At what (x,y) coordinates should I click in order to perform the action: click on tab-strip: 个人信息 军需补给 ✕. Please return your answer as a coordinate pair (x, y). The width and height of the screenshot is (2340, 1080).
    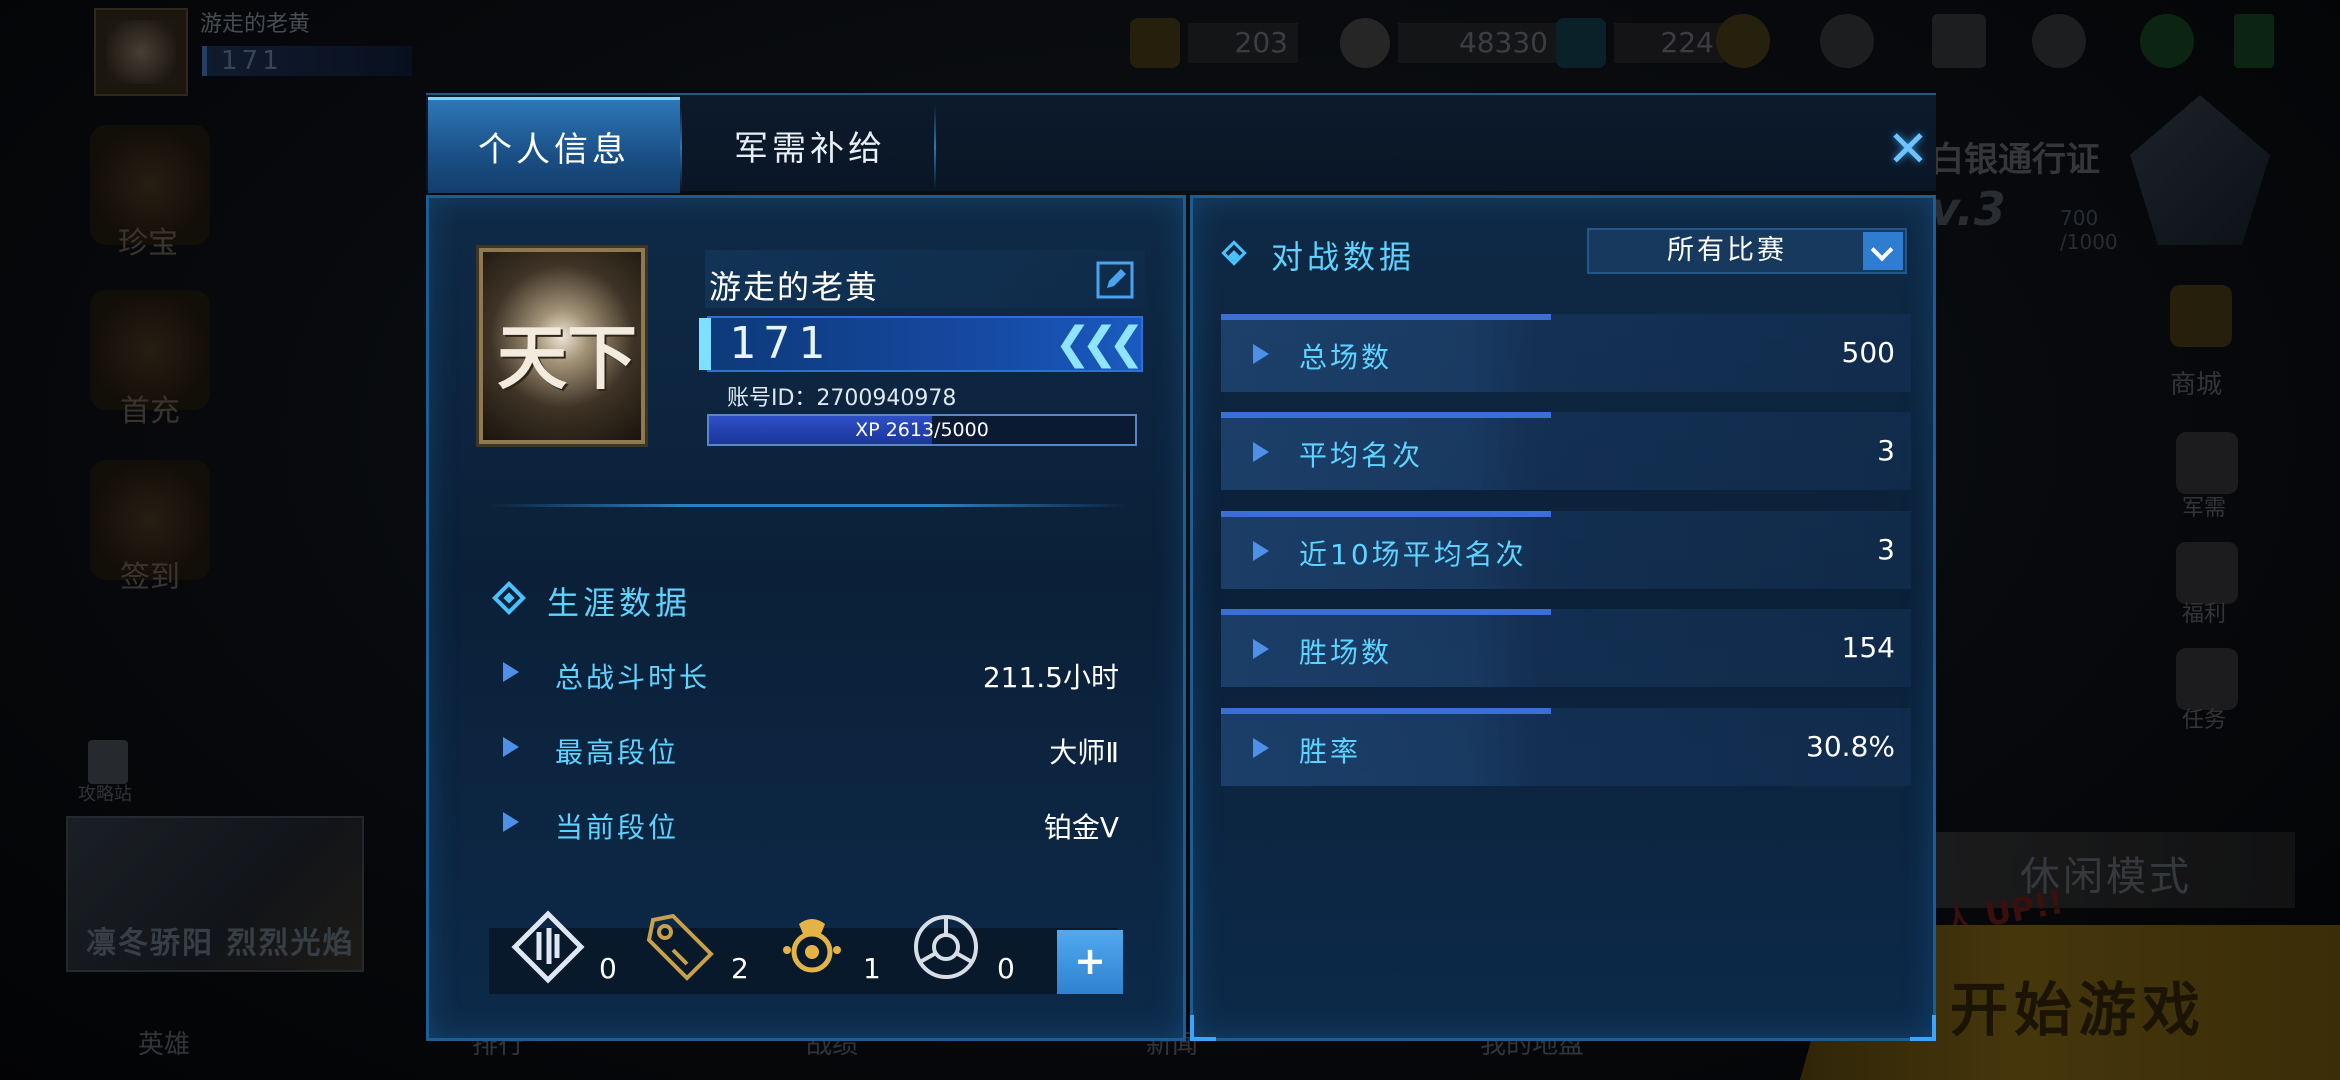
    Looking at the image, I should click on (1181, 143).